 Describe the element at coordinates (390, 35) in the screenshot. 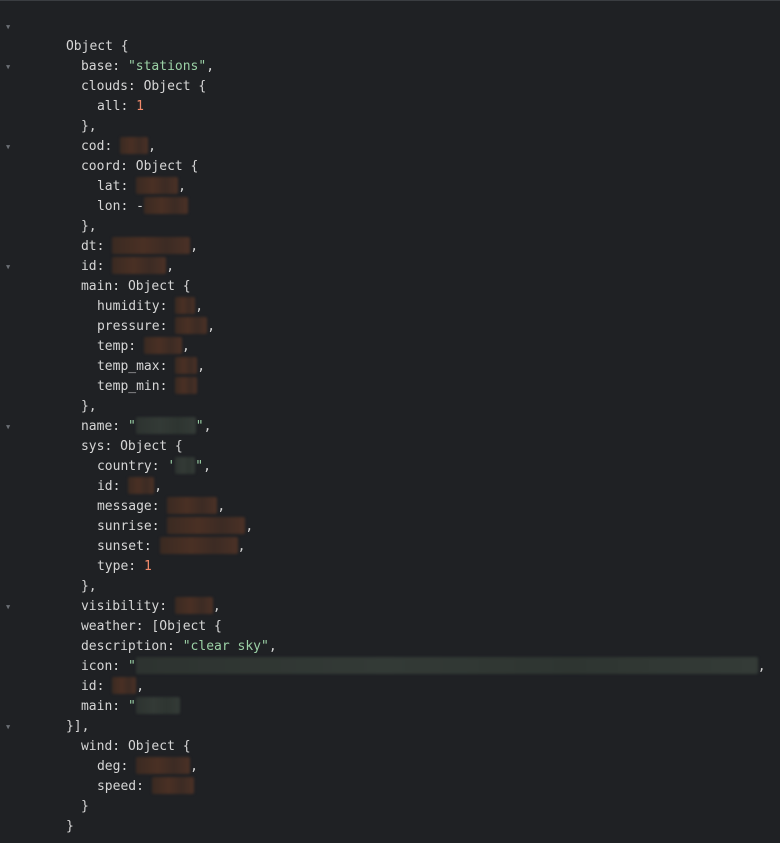

I see `root-object-line: ▼ Object {` at that location.